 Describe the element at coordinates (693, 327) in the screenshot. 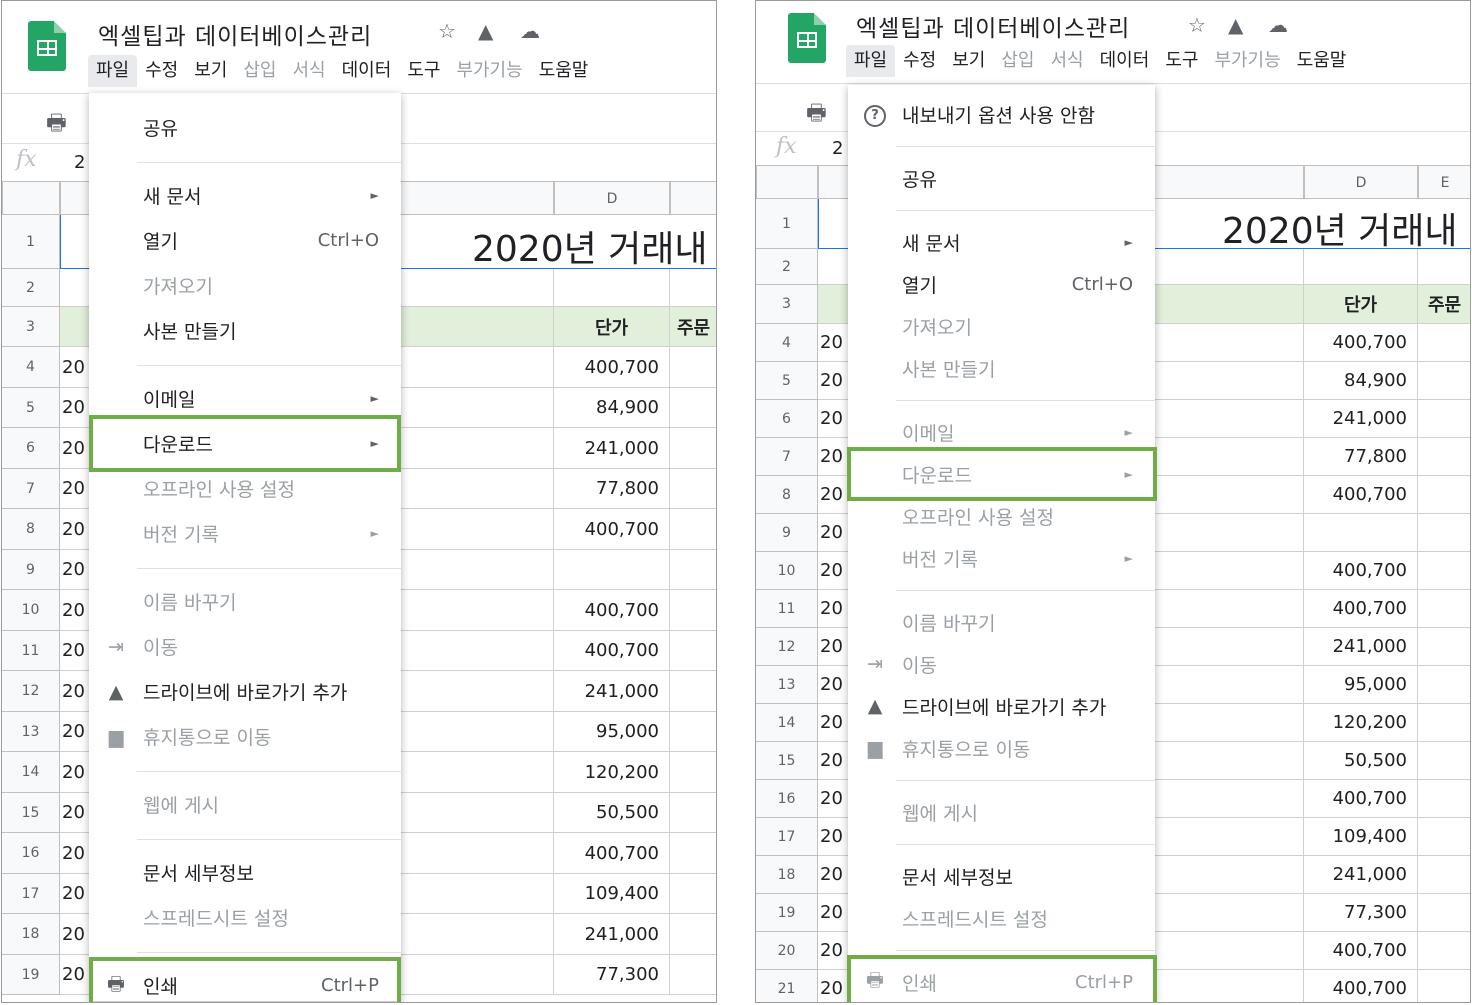

I see `header-cell: 주문` at that location.